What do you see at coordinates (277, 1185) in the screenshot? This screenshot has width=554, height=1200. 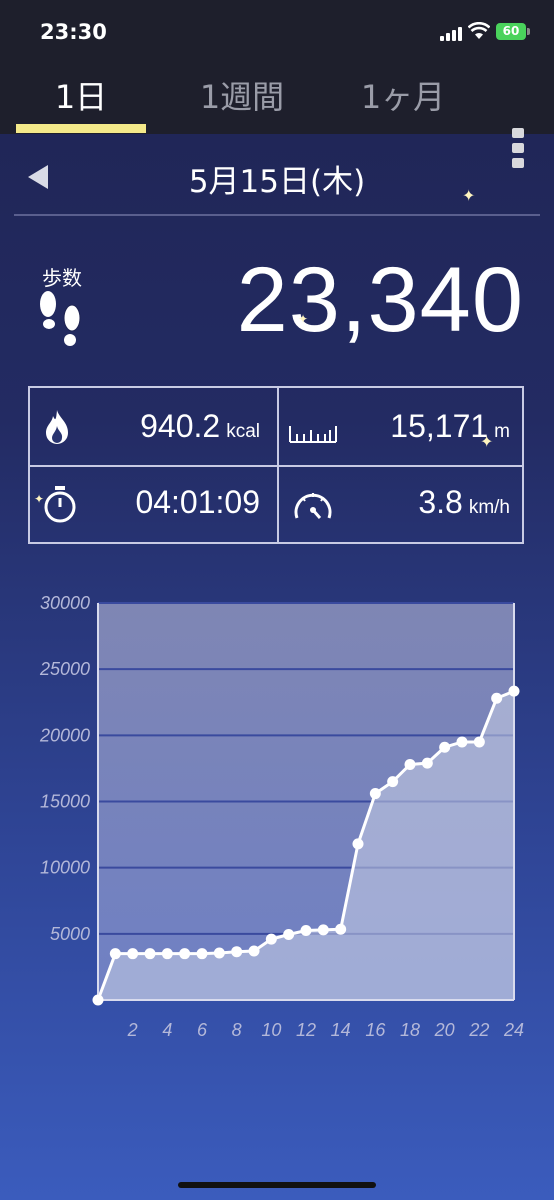 I see `home-indicator` at bounding box center [277, 1185].